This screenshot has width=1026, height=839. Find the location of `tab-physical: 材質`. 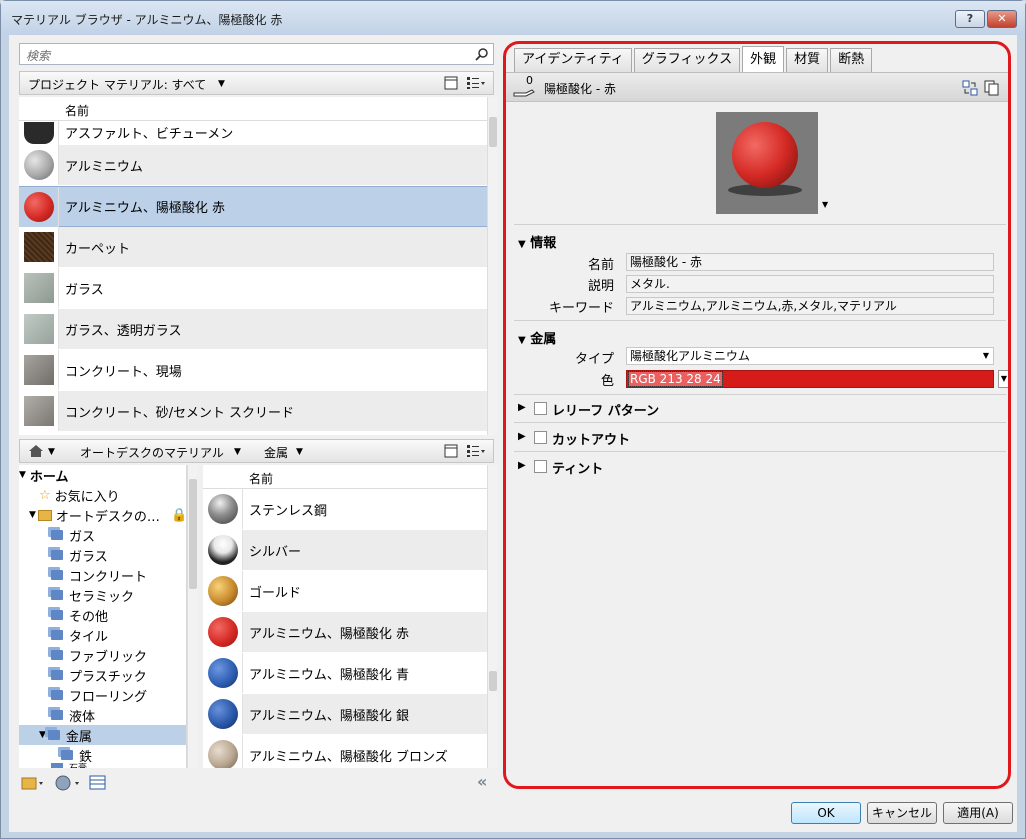

tab-physical: 材質 is located at coordinates (807, 60).